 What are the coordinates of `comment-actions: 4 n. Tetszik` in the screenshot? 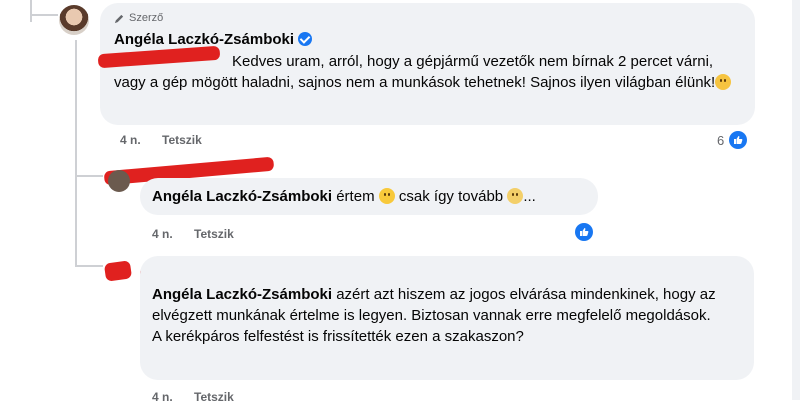 It's located at (170, 140).